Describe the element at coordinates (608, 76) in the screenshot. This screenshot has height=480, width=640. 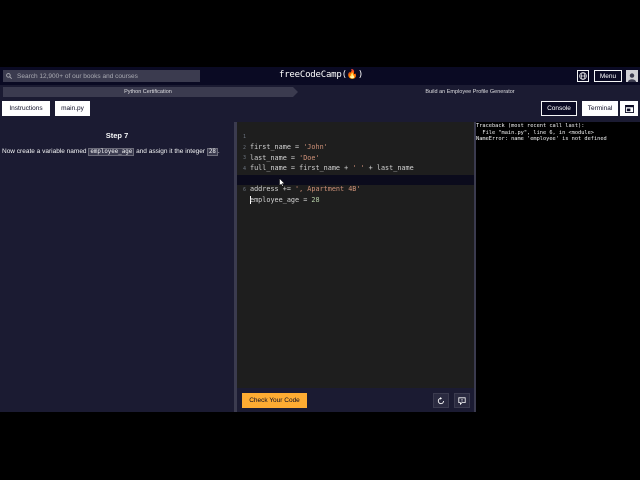
I see `menu-button: Menu` at that location.